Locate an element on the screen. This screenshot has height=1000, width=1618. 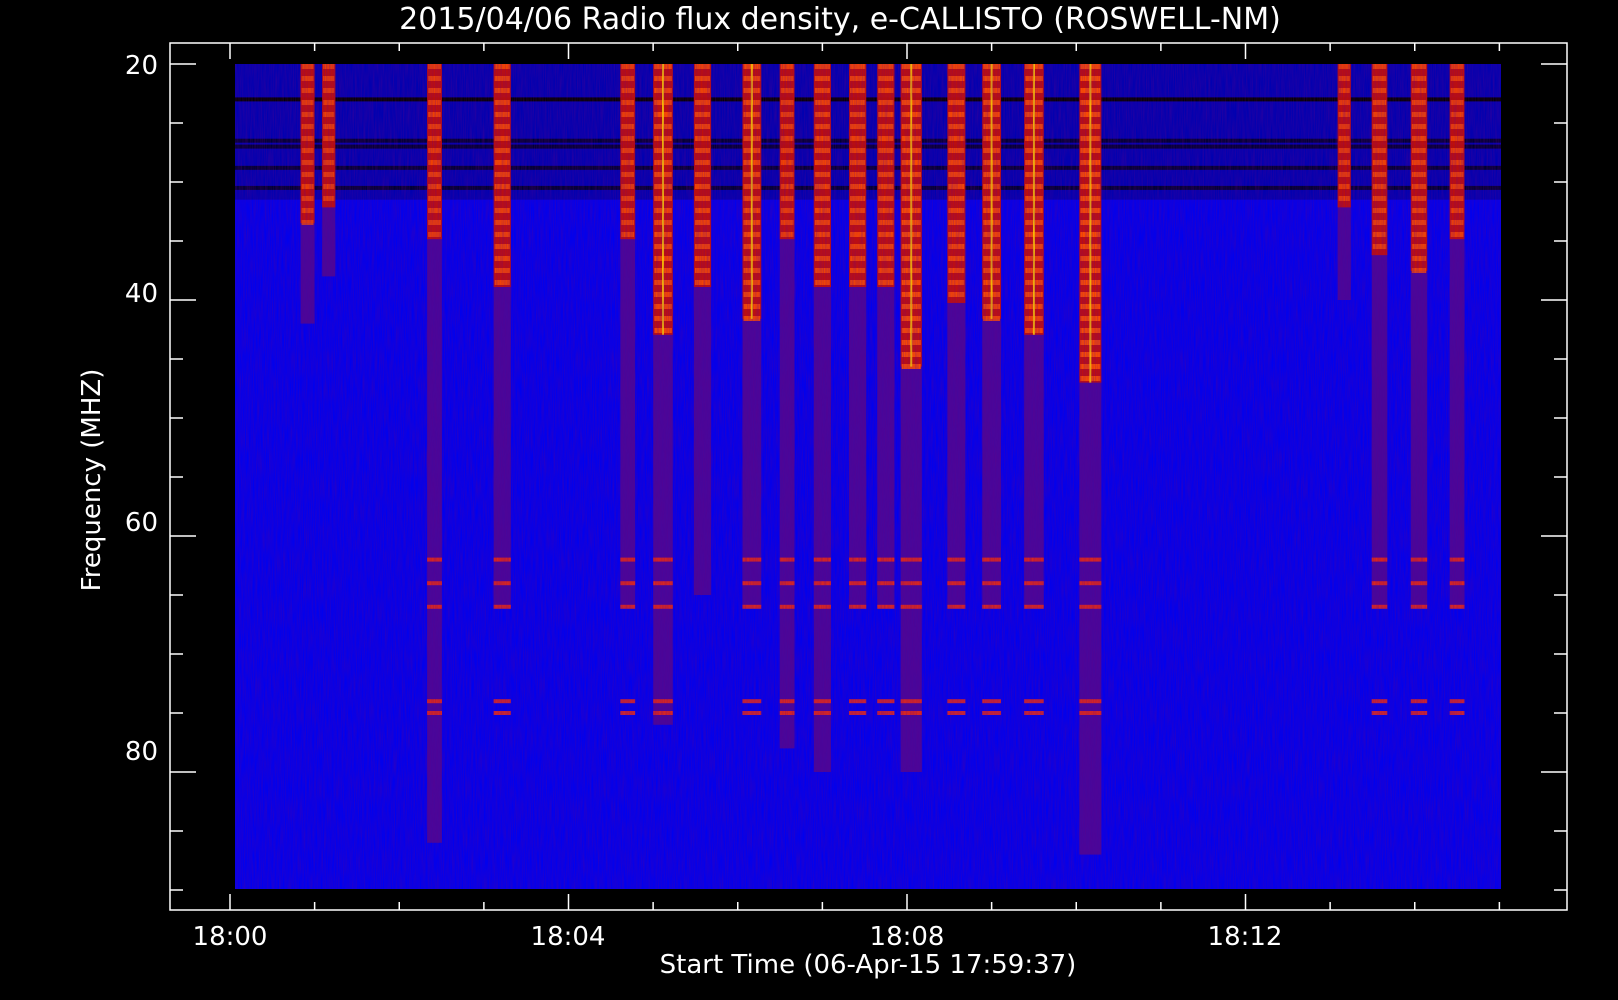
x-tick-label-1808: 18:08 is located at coordinates (907, 937).